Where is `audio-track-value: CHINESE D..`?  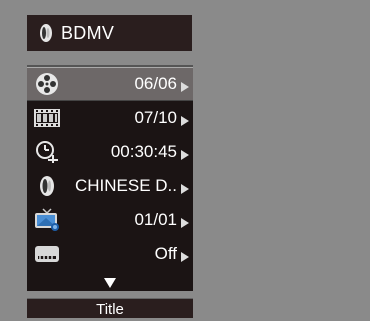
audio-track-value: CHINESE D.. is located at coordinates (125, 185).